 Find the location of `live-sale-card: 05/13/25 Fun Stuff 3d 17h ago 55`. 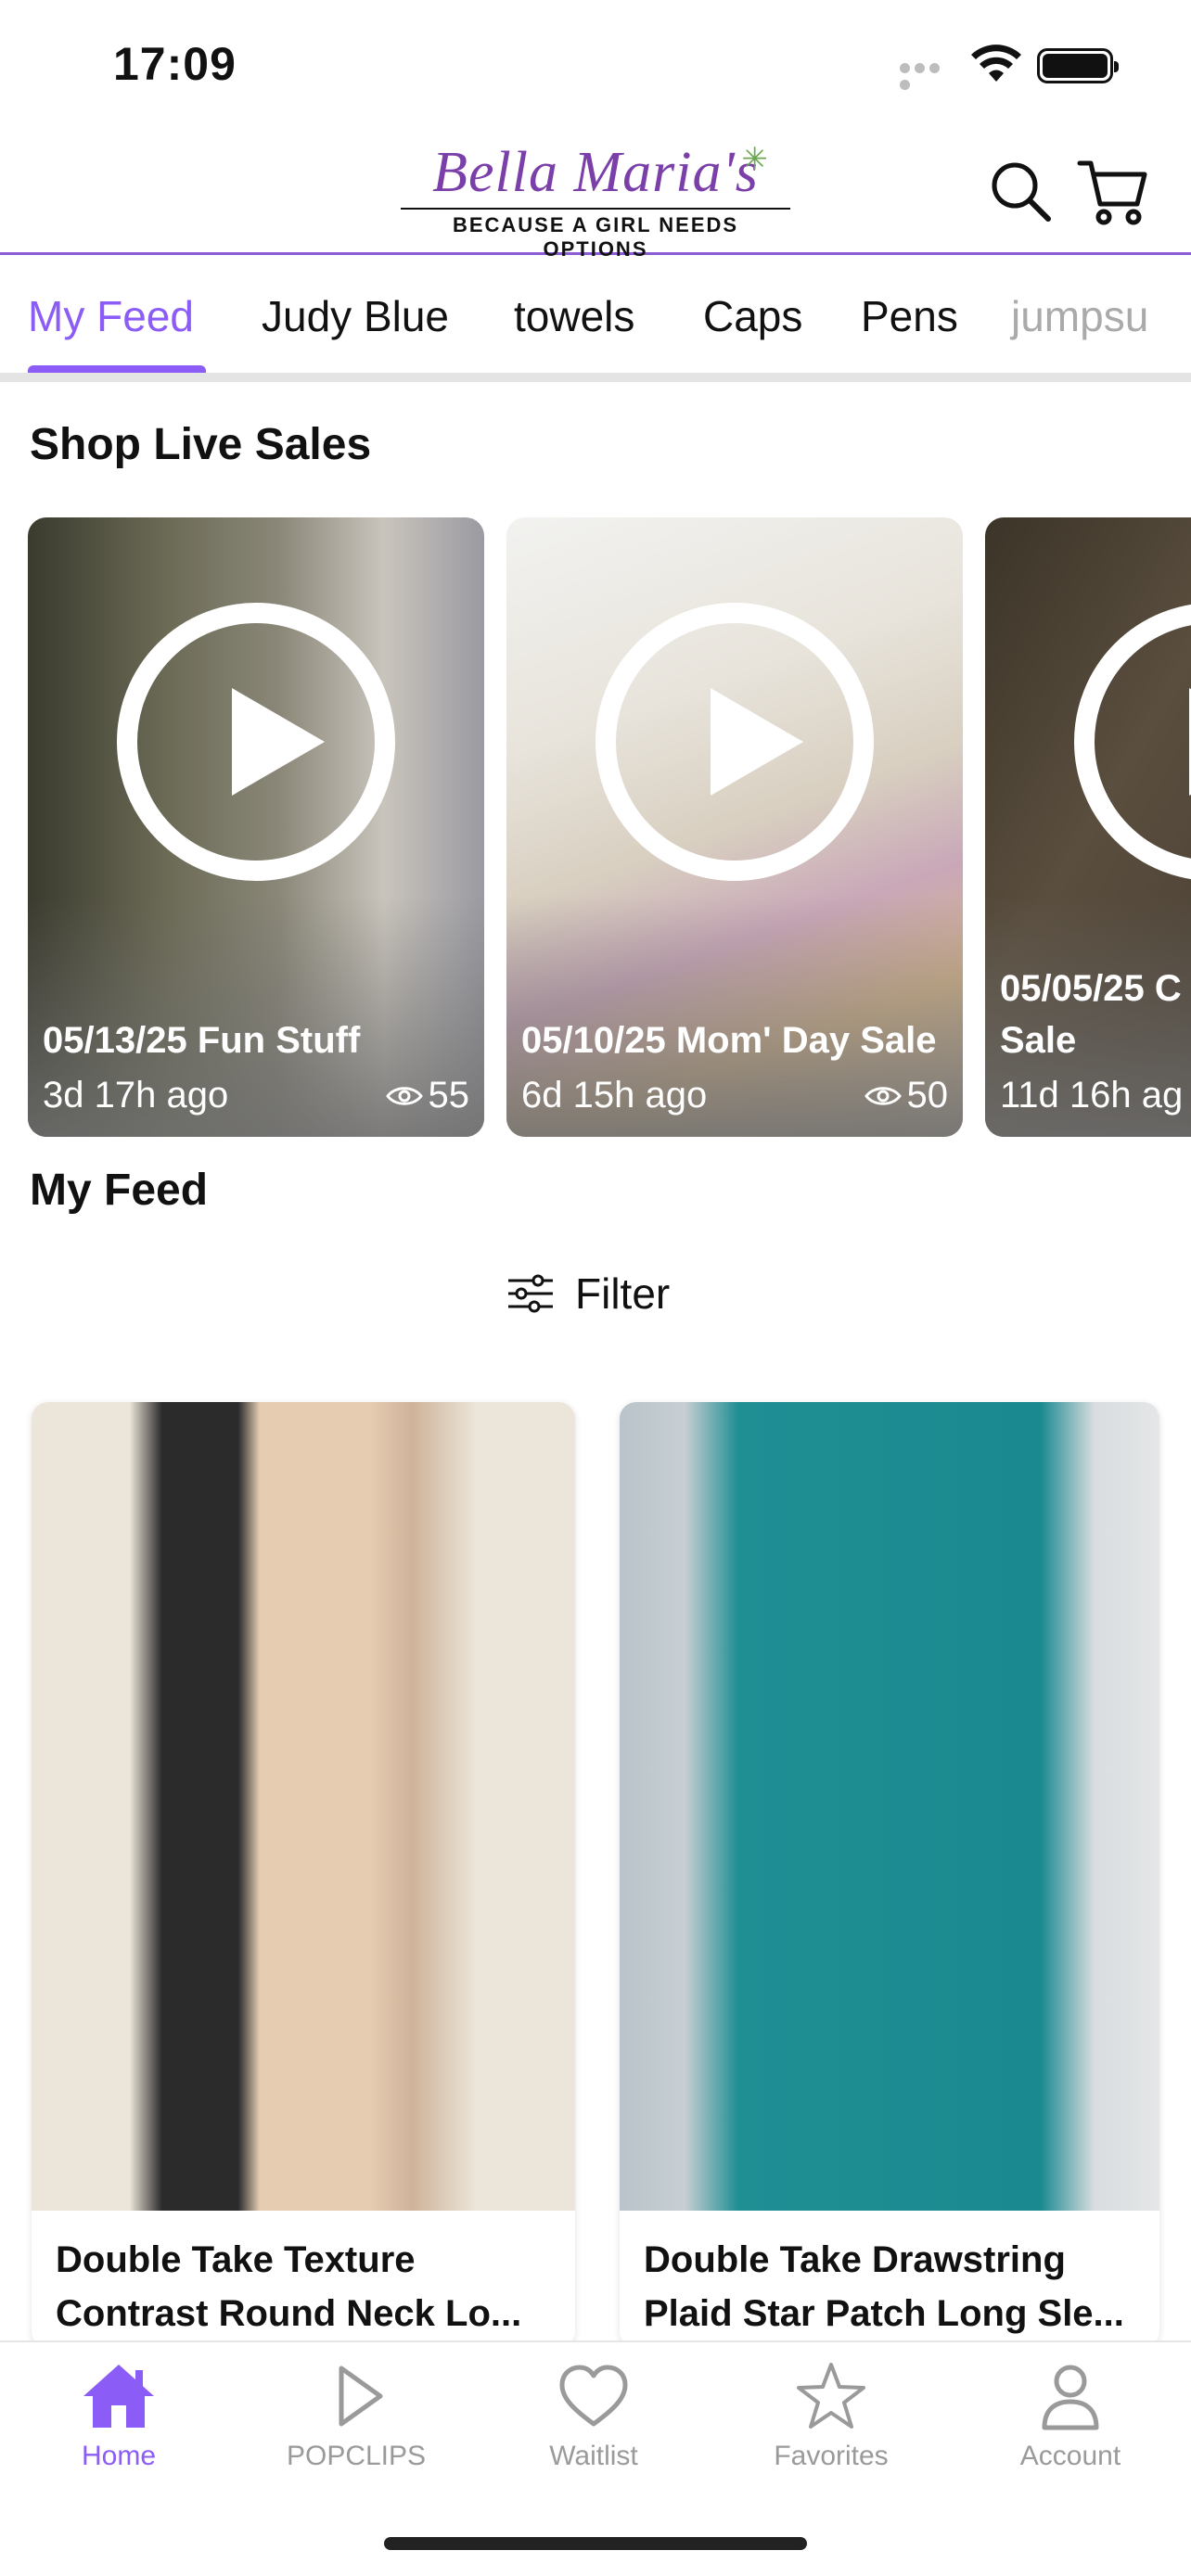

live-sale-card: 05/13/25 Fun Stuff 3d 17h ago 55 is located at coordinates (256, 827).